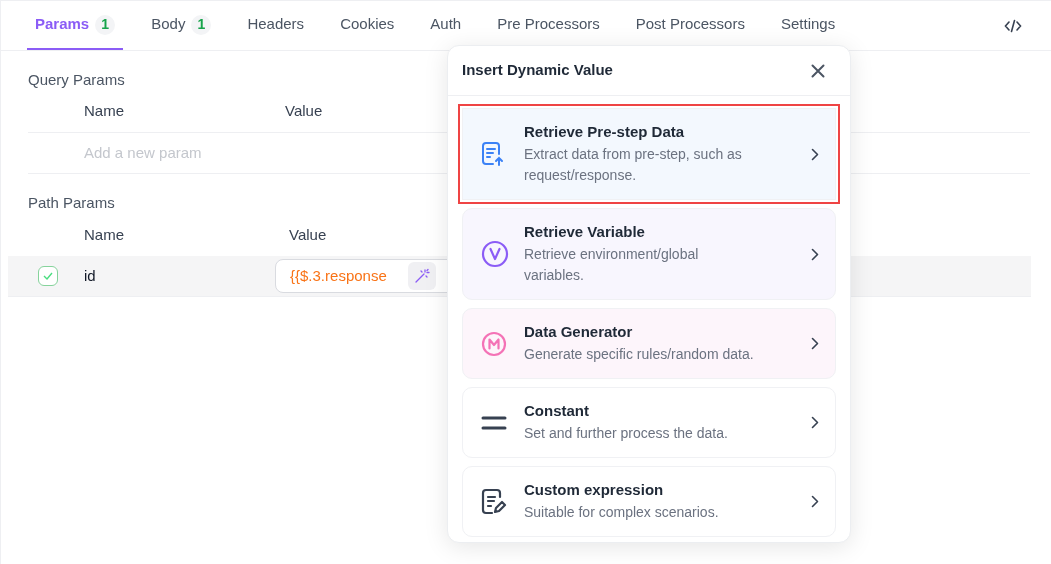 The width and height of the screenshot is (1051, 564). What do you see at coordinates (626, 433) in the screenshot?
I see `menu-item-description: Set and further process the data.` at bounding box center [626, 433].